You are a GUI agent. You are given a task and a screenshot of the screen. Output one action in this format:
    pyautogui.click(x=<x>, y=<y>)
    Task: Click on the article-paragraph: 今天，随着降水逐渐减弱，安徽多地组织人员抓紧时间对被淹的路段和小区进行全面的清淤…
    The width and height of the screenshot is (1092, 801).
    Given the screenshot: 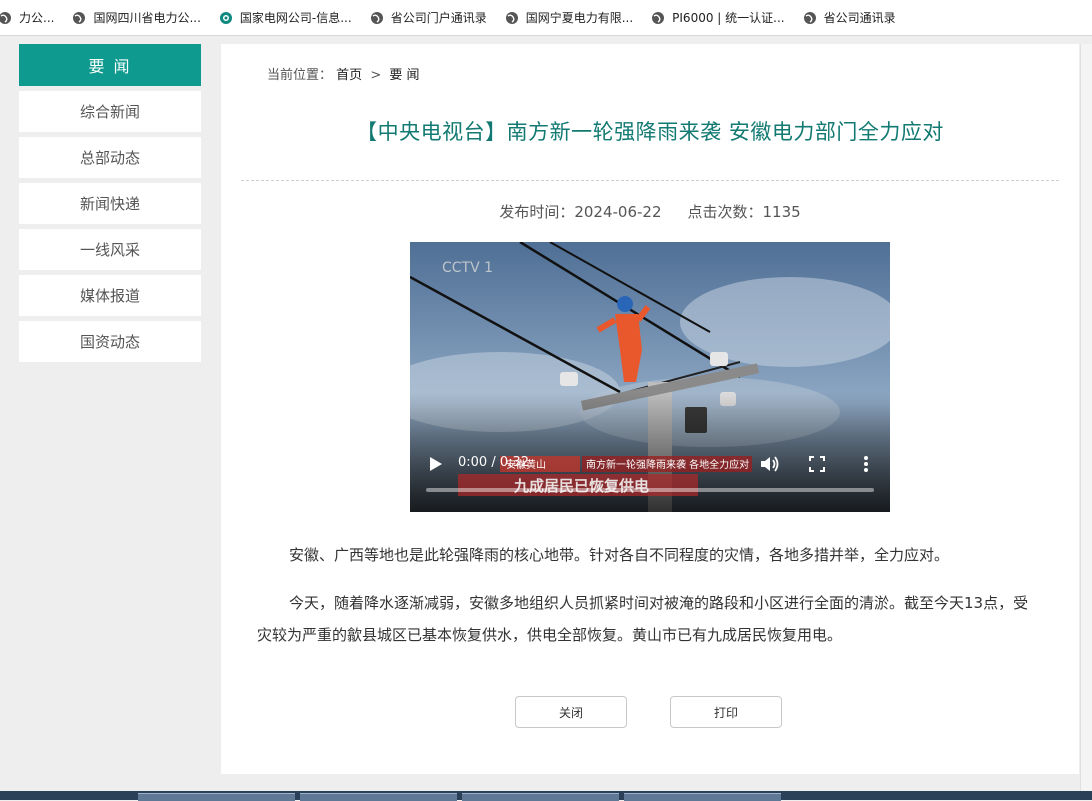 What is the action you would take?
    pyautogui.click(x=649, y=619)
    